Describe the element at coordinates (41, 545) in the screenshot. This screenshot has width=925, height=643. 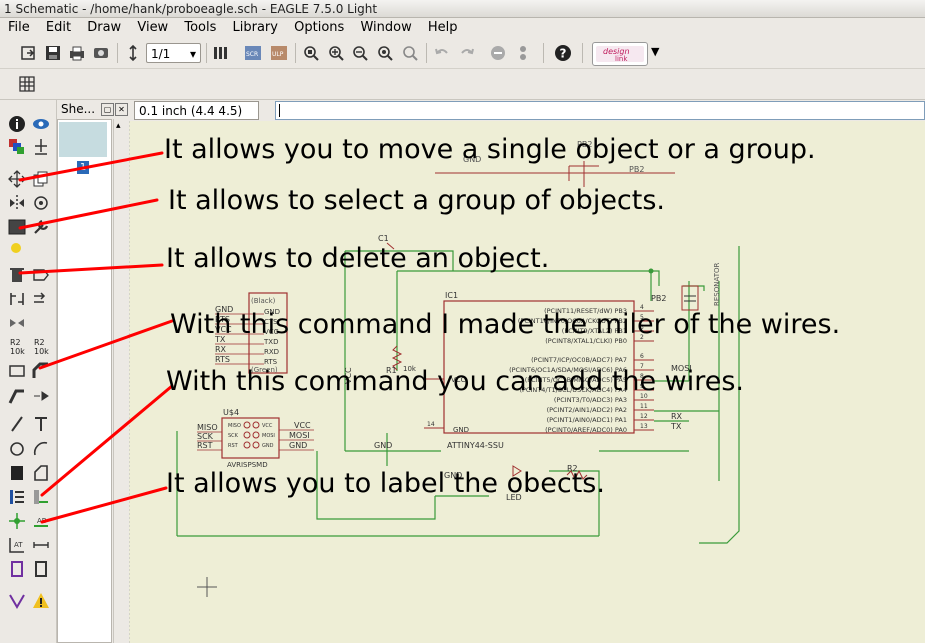
I see `dimension-icon` at that location.